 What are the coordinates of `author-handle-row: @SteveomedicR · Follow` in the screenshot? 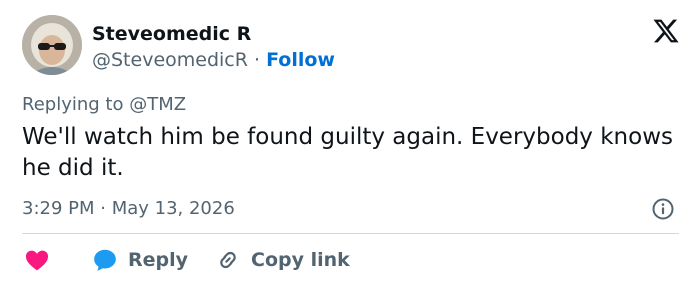 It's located at (213, 60).